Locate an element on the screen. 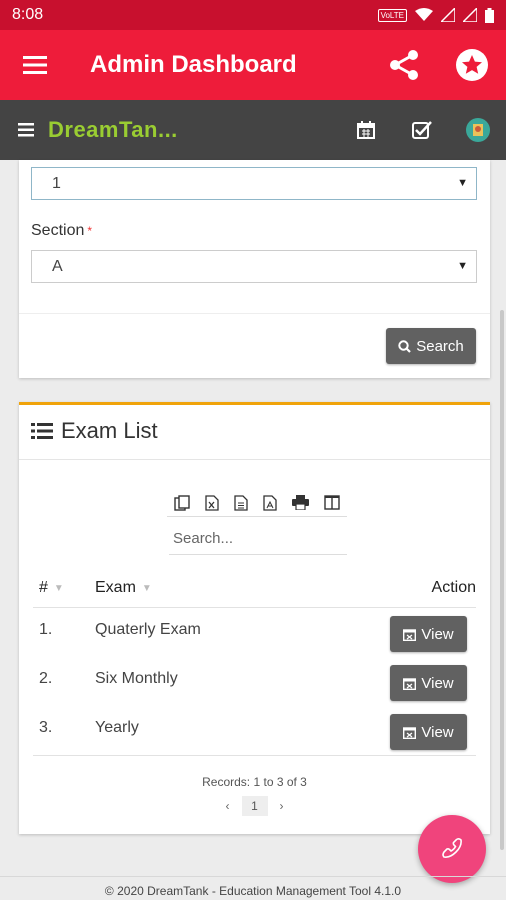 The image size is (506, 900). hamburger-icon is located at coordinates (26, 130).